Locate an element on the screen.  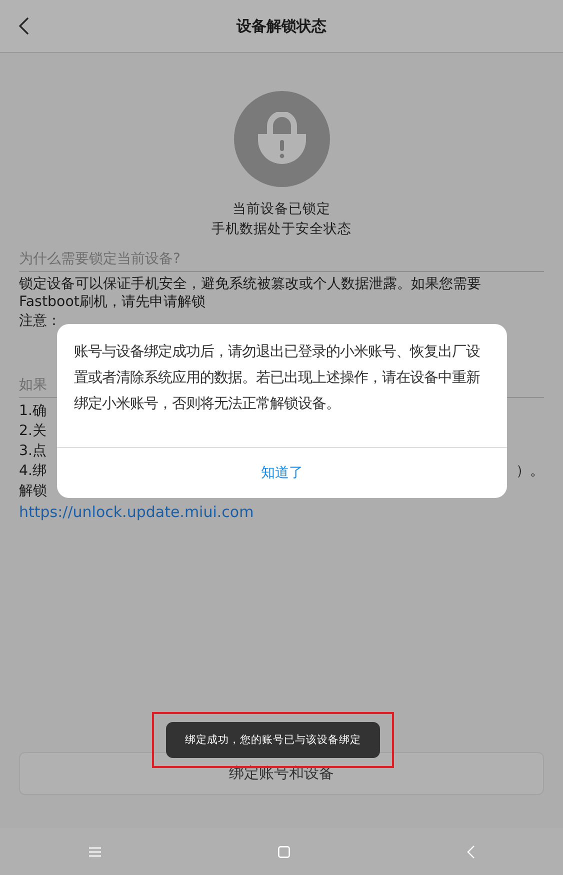
status-text: 当前设备已锁定 is located at coordinates (281, 209).